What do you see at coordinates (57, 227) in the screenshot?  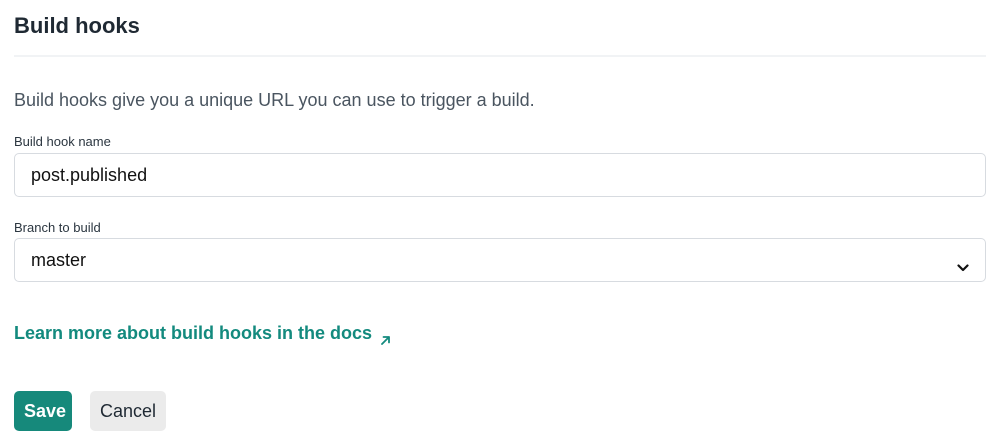 I see `branch-label: Branch to build` at bounding box center [57, 227].